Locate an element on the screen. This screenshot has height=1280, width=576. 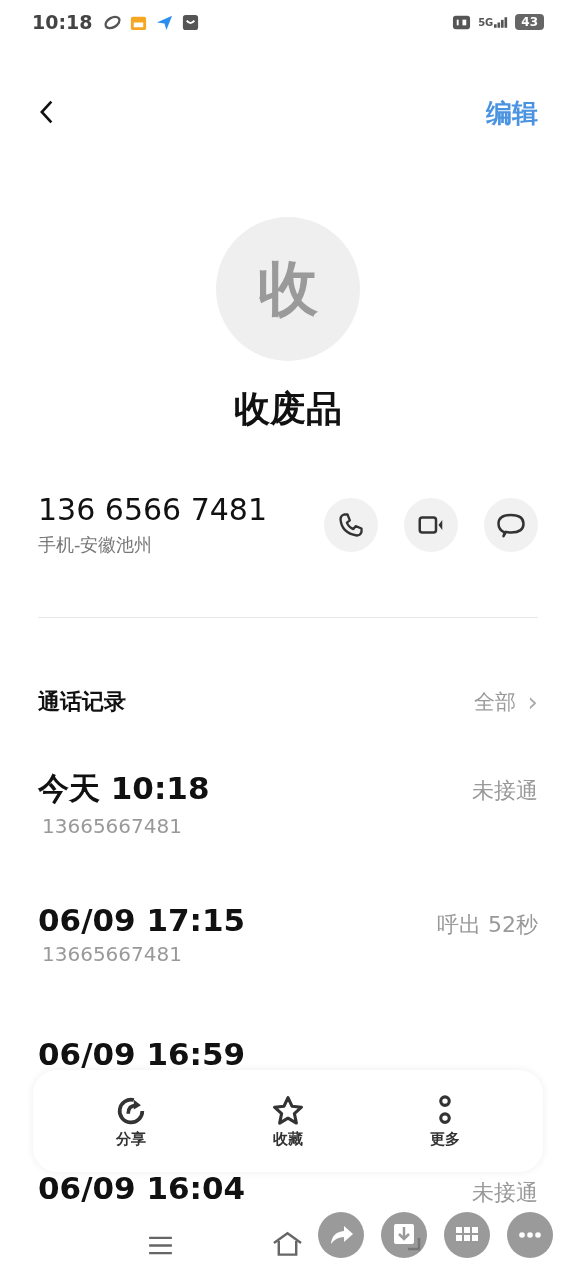
action-button: 收藏 is located at coordinates (288, 1121).